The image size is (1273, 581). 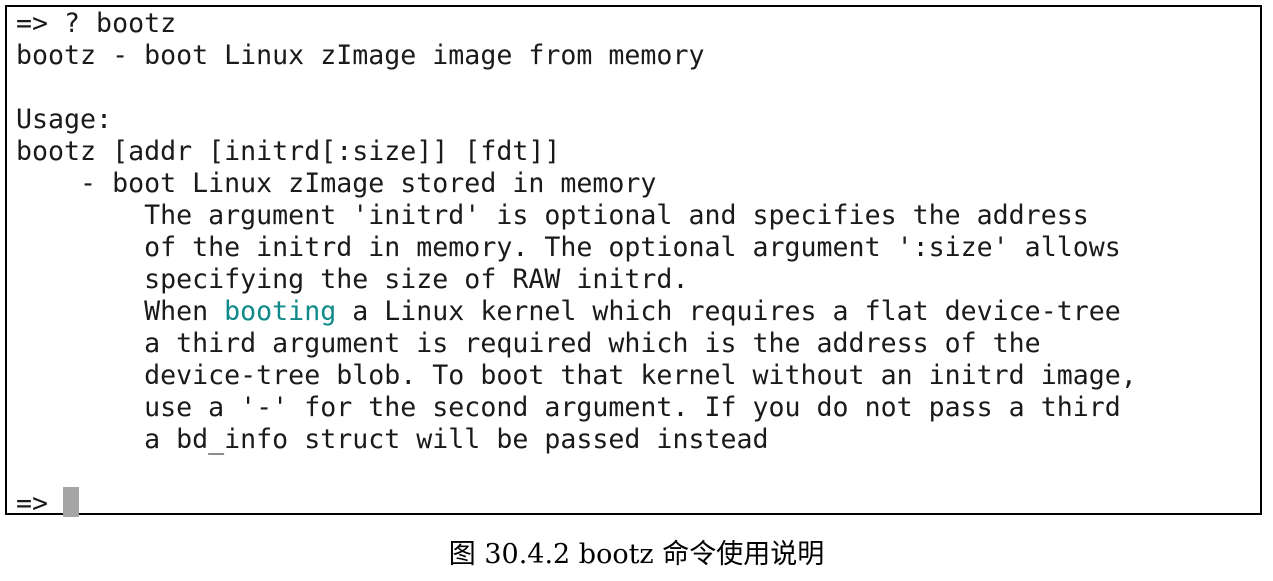 What do you see at coordinates (71, 502) in the screenshot?
I see `block-cursor-icon` at bounding box center [71, 502].